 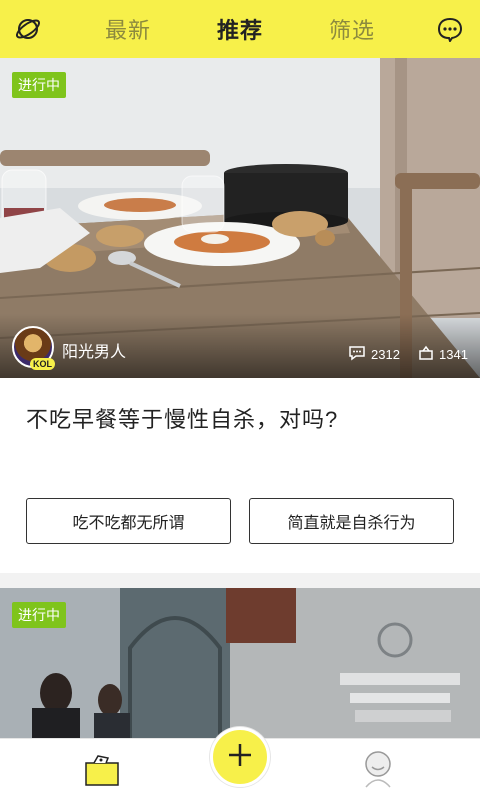 What do you see at coordinates (453, 354) in the screenshot?
I see `share-count: 1341` at bounding box center [453, 354].